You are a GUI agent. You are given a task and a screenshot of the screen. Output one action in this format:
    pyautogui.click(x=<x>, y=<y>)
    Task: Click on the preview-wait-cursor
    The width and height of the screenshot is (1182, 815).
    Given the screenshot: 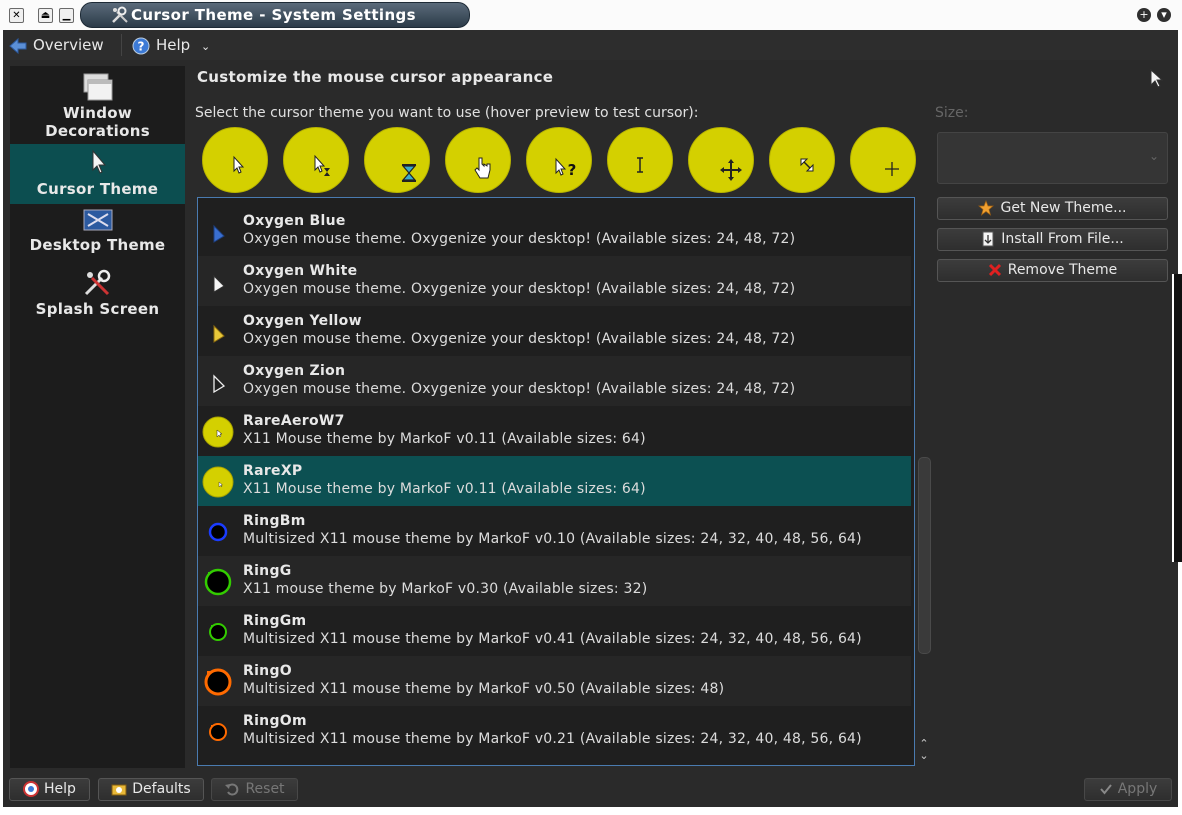 What is the action you would take?
    pyautogui.click(x=397, y=160)
    